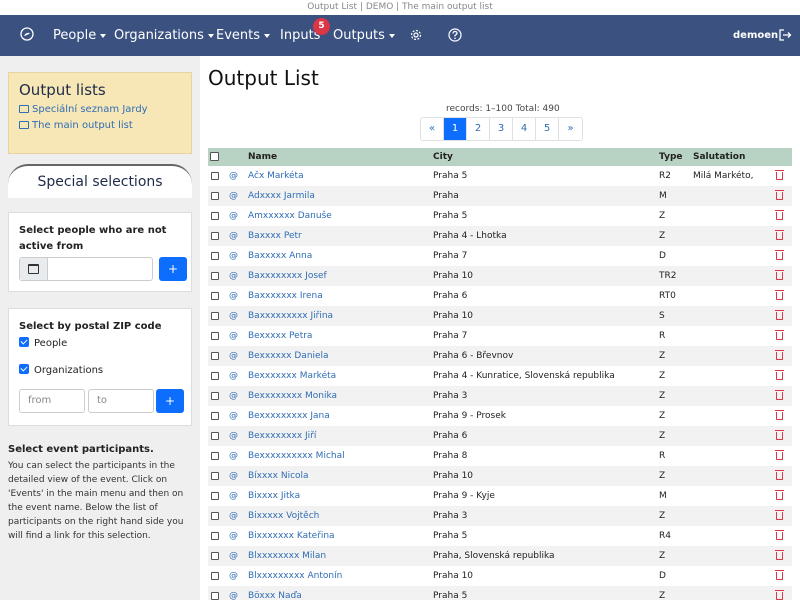 The image size is (800, 600). What do you see at coordinates (43, 343) in the screenshot?
I see `people-checkbox: People` at bounding box center [43, 343].